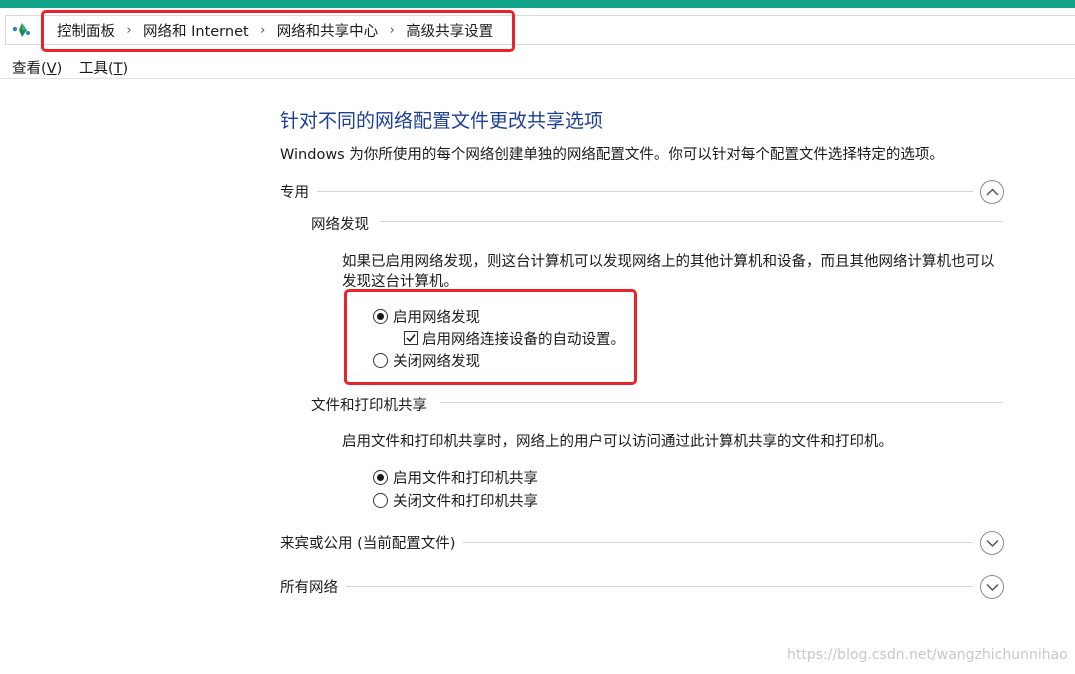  Describe the element at coordinates (442, 121) in the screenshot. I see `page-title: 针对不同的网络配置文件更改共享选项` at that location.